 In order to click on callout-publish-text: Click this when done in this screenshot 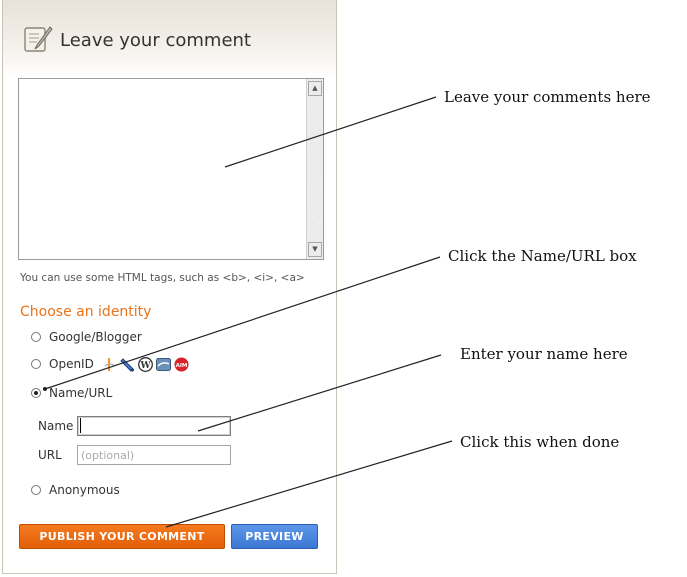, I will do `click(540, 442)`.